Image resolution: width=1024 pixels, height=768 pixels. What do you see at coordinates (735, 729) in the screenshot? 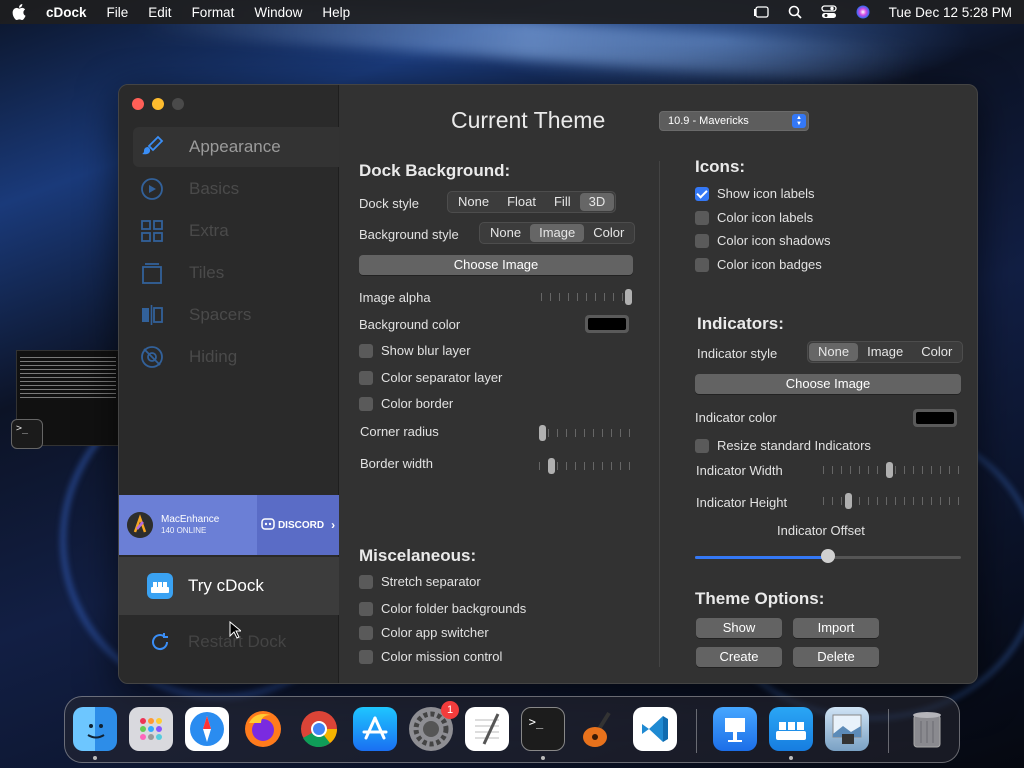
I see `keynote-icon` at bounding box center [735, 729].